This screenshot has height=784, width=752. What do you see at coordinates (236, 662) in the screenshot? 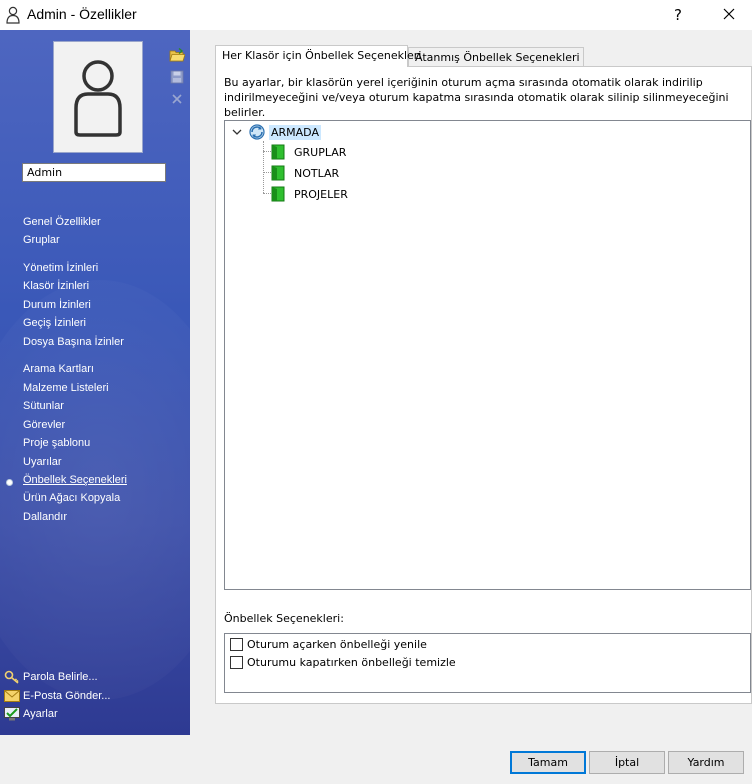
I see `clear-cache-checkbox` at bounding box center [236, 662].